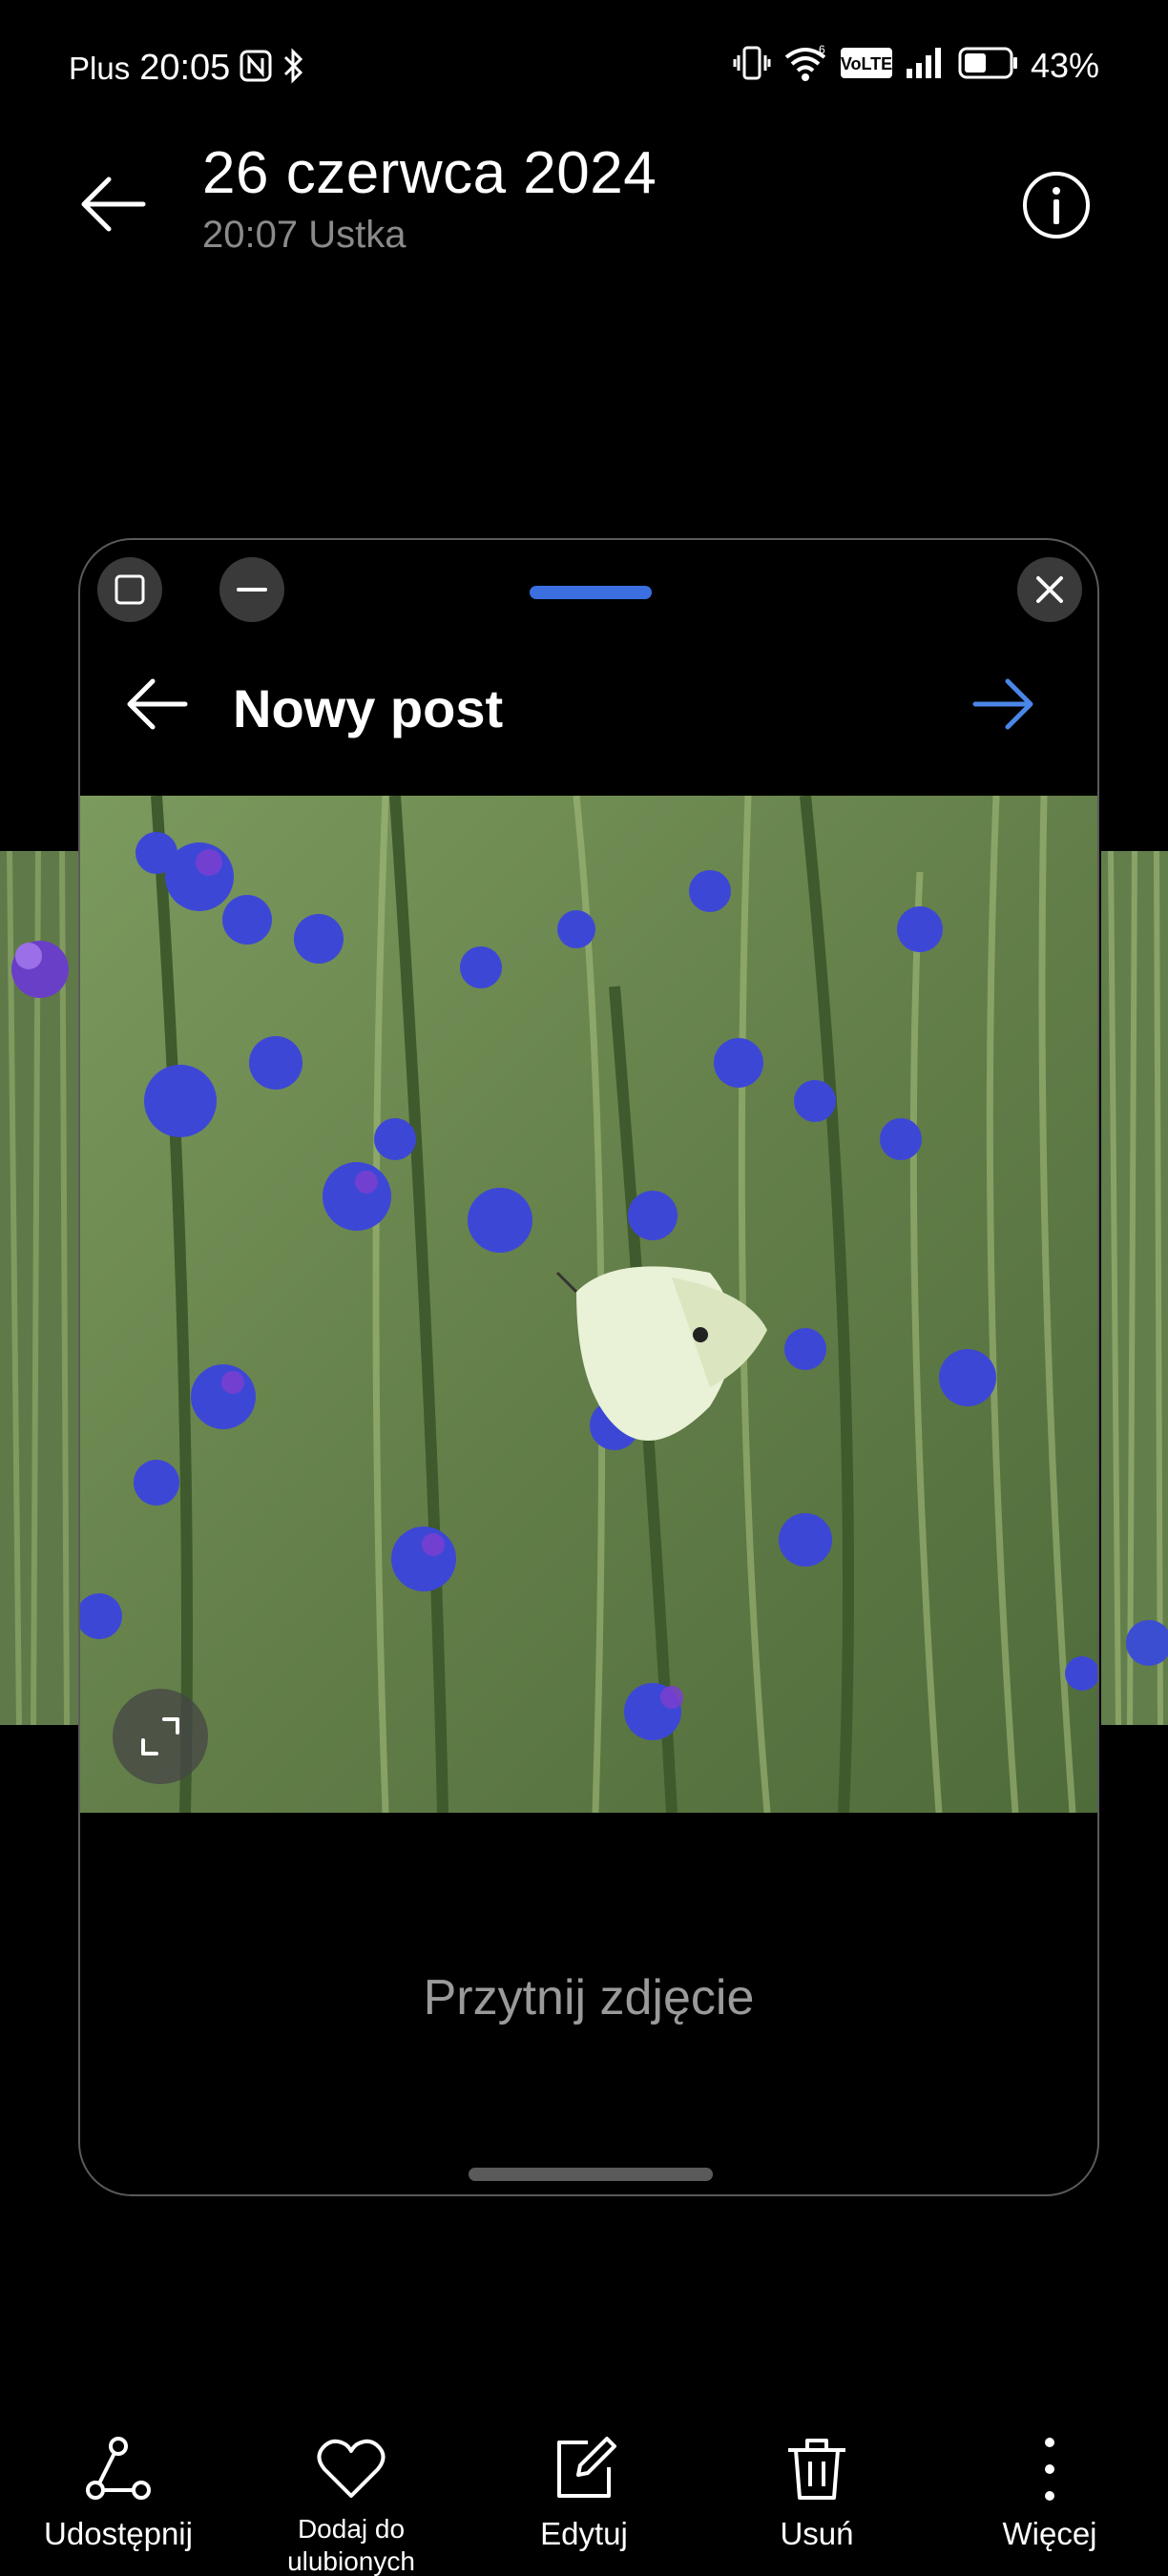 The image size is (1168, 2576). What do you see at coordinates (100, 68) in the screenshot?
I see `carrier-label: Plus` at bounding box center [100, 68].